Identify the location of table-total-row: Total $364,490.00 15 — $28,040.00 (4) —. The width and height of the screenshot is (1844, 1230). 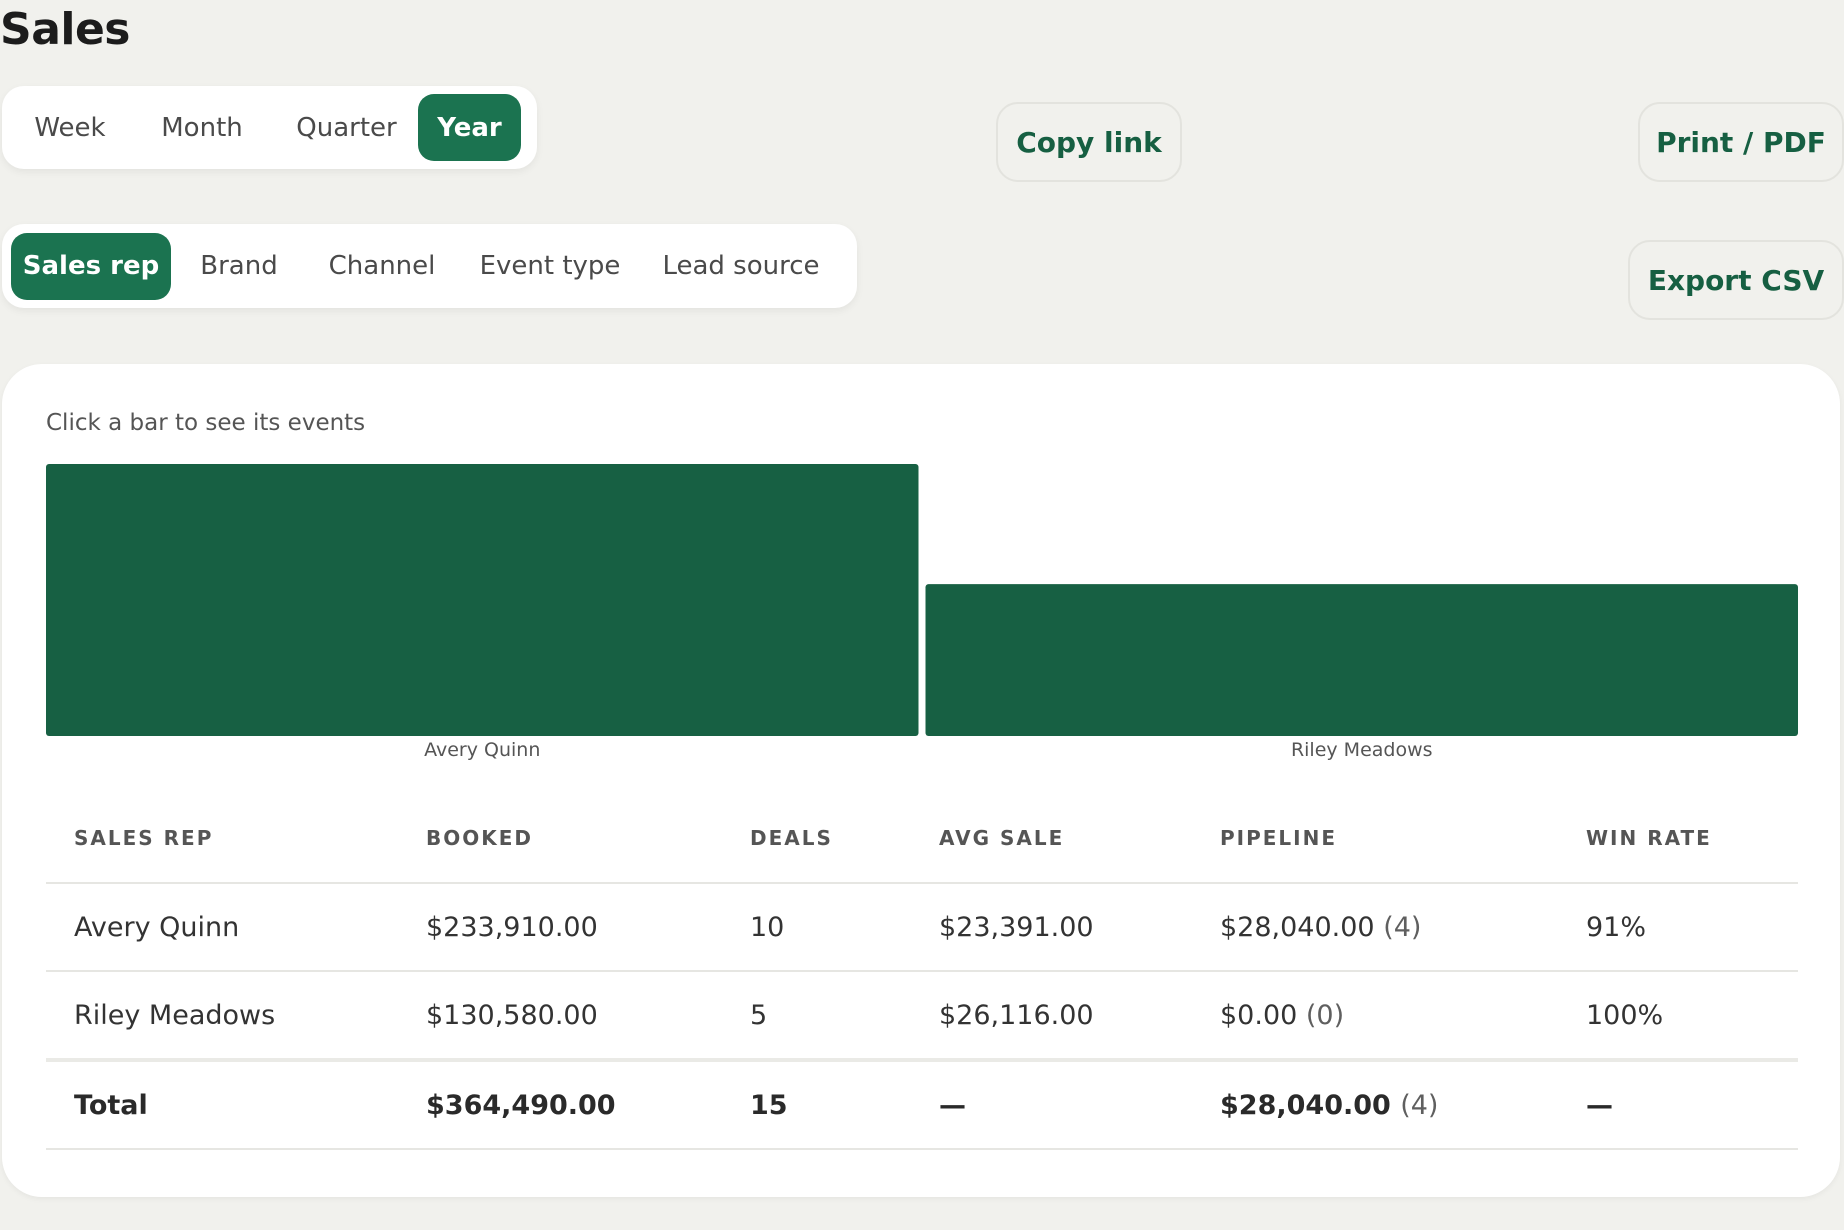
(922, 1104).